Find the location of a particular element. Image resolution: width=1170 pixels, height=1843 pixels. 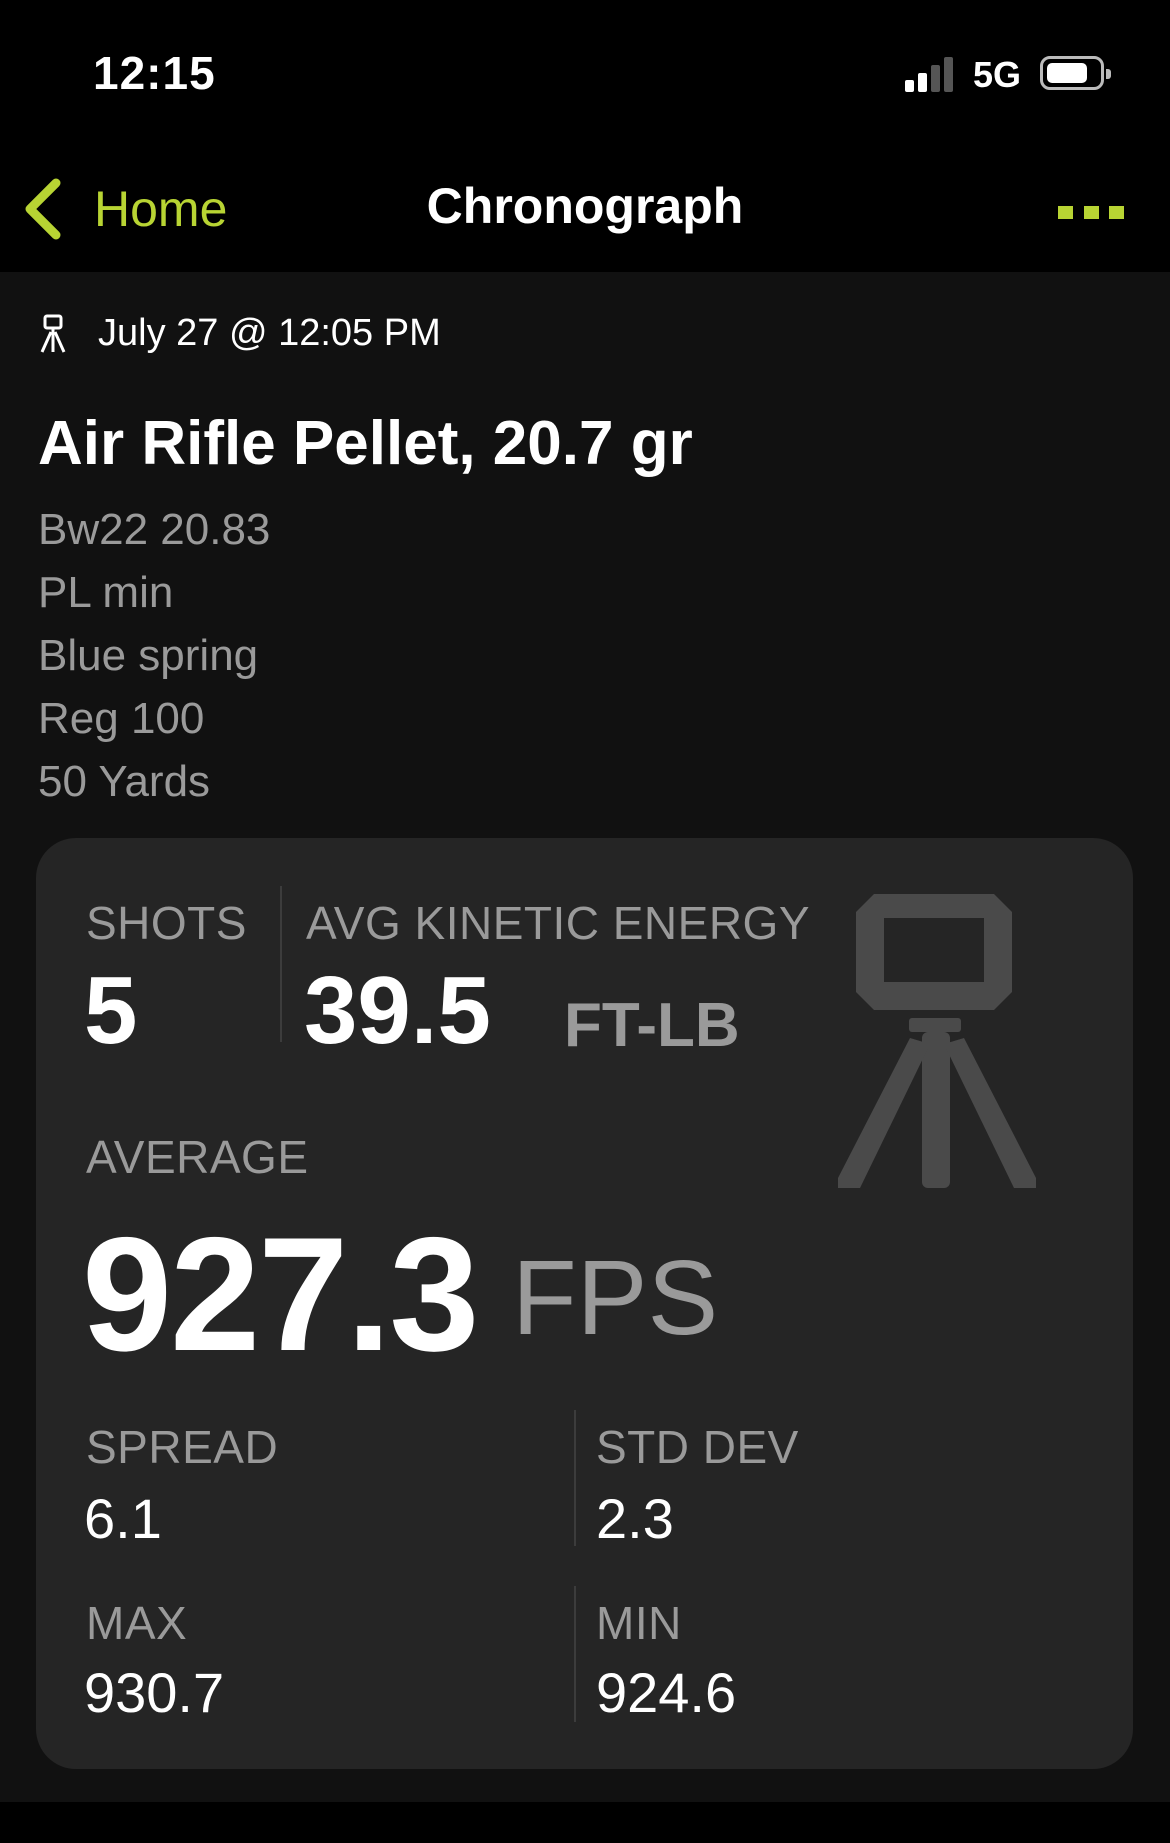

note-line: 50 Yards is located at coordinates (124, 781).